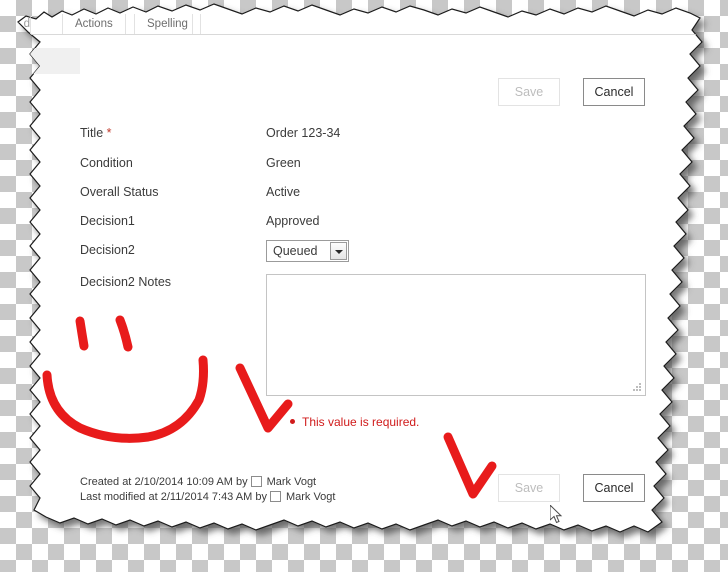 The width and height of the screenshot is (728, 572). I want to click on created-by-word: by, so click(241, 482).